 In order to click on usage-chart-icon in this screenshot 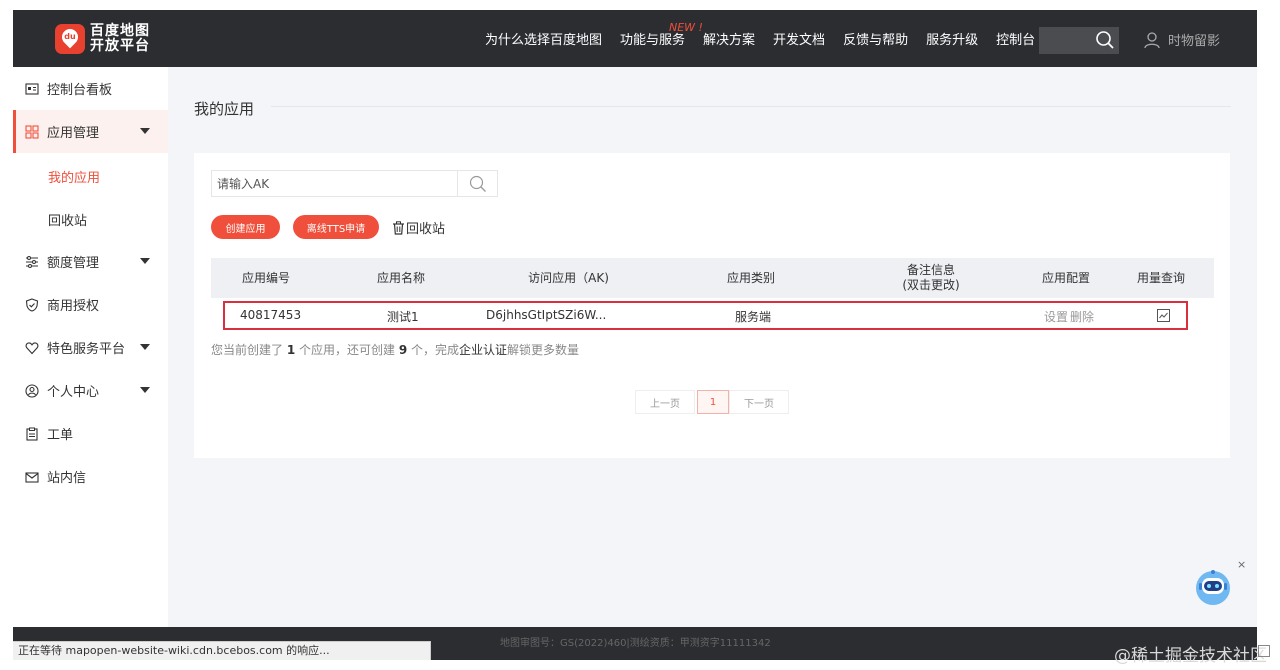, I will do `click(1163, 315)`.